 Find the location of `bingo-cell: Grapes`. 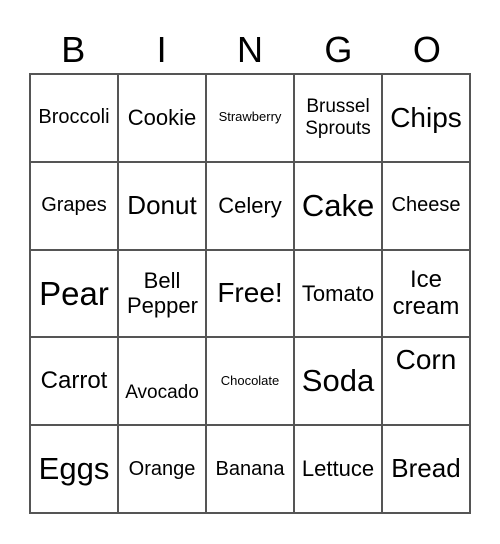

bingo-cell: Grapes is located at coordinates (74, 205).